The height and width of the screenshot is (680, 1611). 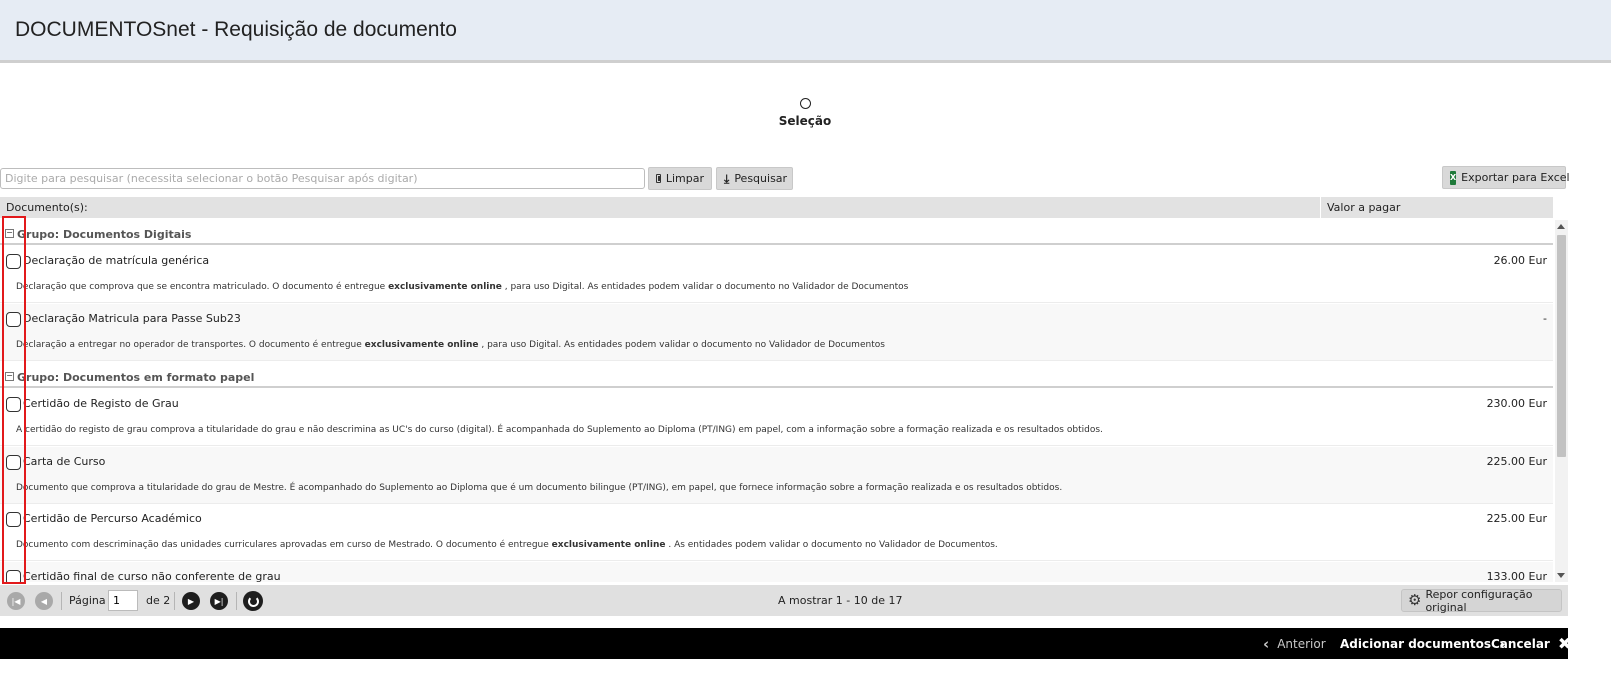 I want to click on add-documents-label: Adicionar documentos, so click(x=1415, y=643).